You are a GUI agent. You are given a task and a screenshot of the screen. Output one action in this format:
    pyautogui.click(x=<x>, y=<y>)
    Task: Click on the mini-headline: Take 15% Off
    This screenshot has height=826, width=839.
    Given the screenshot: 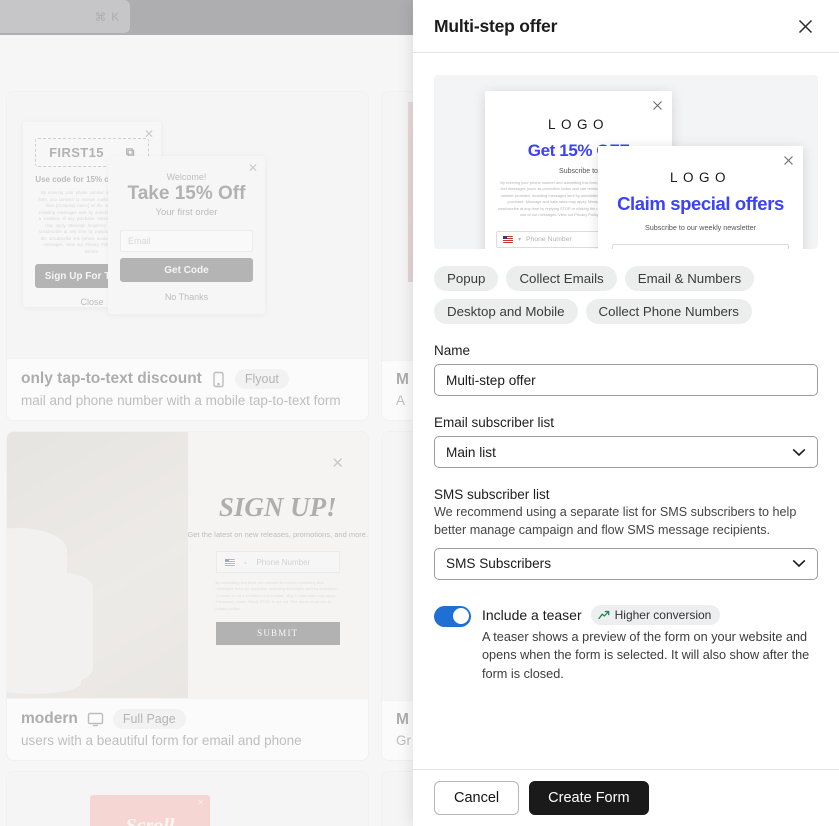 What is the action you would take?
    pyautogui.click(x=186, y=193)
    